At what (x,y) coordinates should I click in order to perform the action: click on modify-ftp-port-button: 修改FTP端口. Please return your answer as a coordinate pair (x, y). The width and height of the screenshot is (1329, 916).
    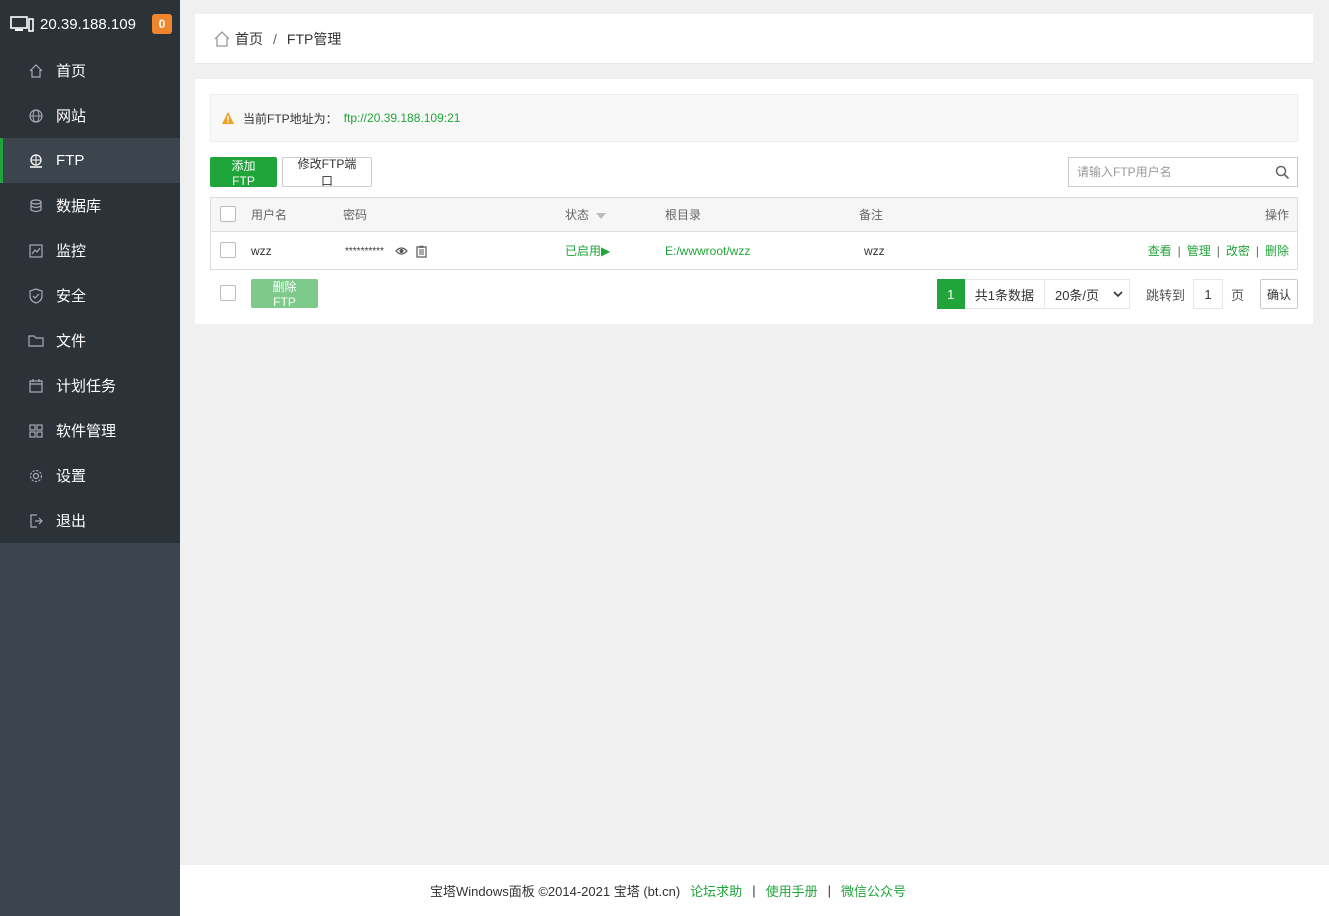
    Looking at the image, I should click on (327, 172).